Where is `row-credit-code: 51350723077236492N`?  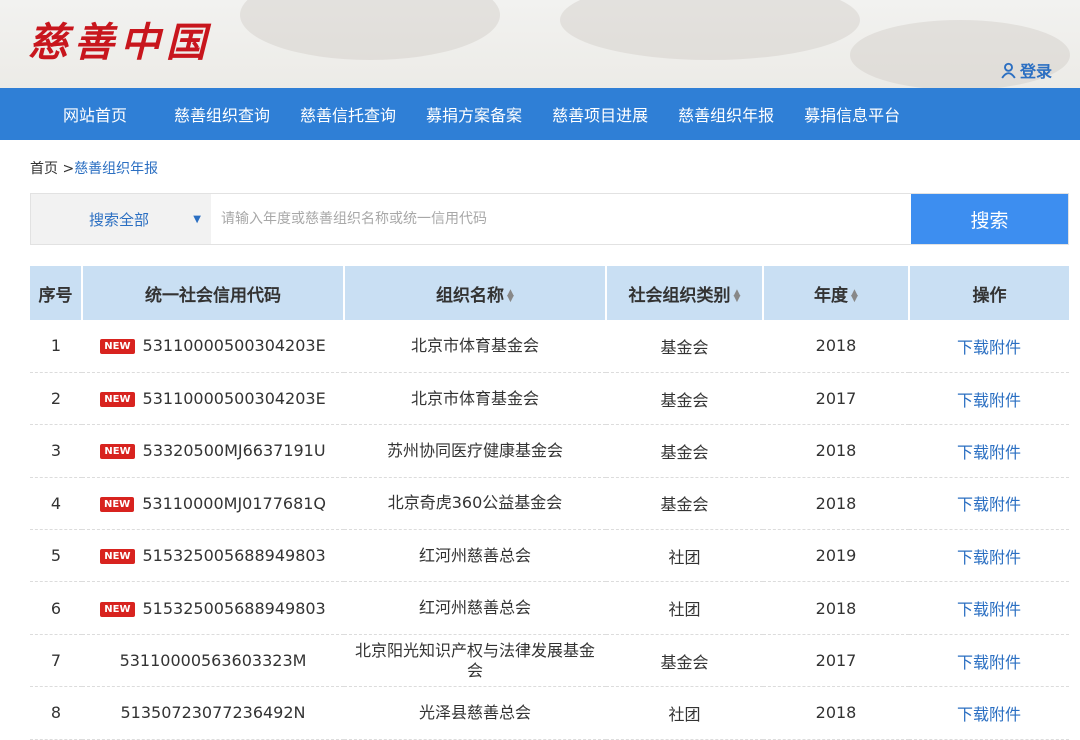 row-credit-code: 51350723077236492N is located at coordinates (213, 713).